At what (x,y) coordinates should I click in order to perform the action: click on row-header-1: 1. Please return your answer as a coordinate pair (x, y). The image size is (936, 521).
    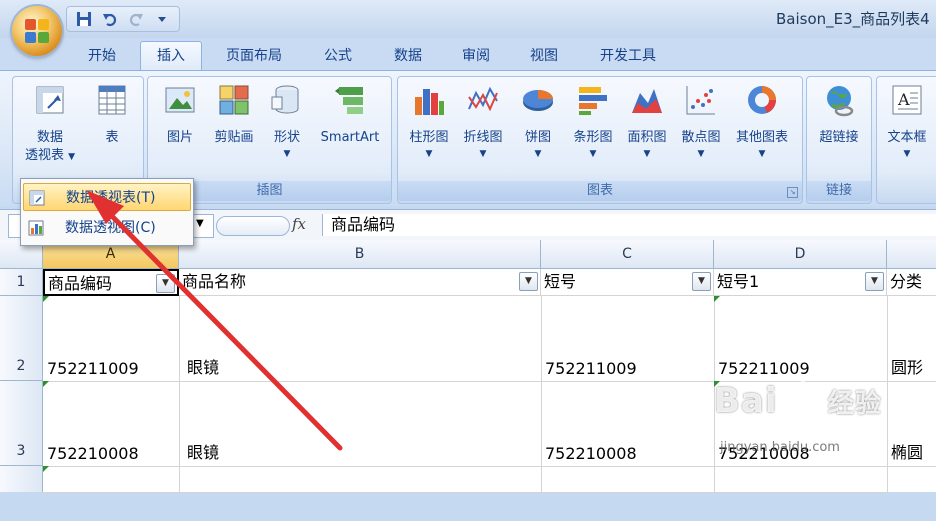
    Looking at the image, I should click on (21, 282).